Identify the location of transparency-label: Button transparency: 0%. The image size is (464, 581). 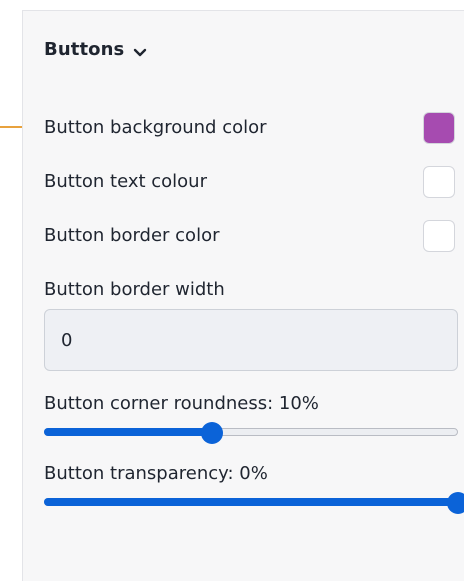
(156, 473).